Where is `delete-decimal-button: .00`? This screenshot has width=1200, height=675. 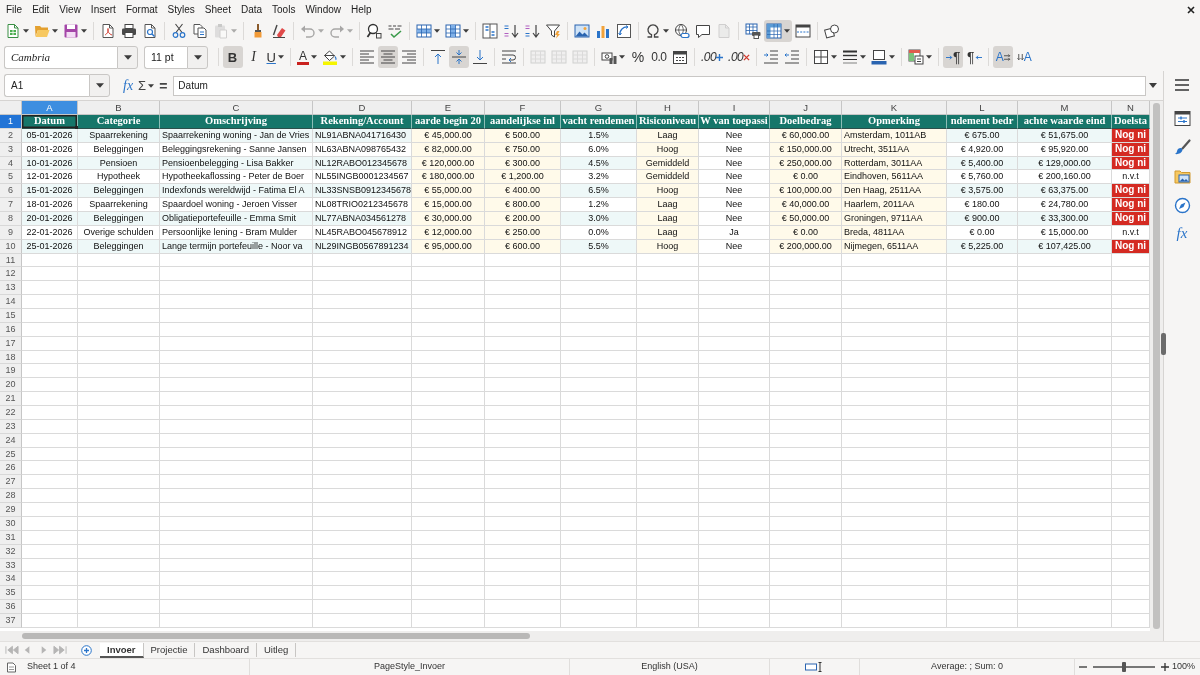
delete-decimal-button: .00 is located at coordinates (739, 57).